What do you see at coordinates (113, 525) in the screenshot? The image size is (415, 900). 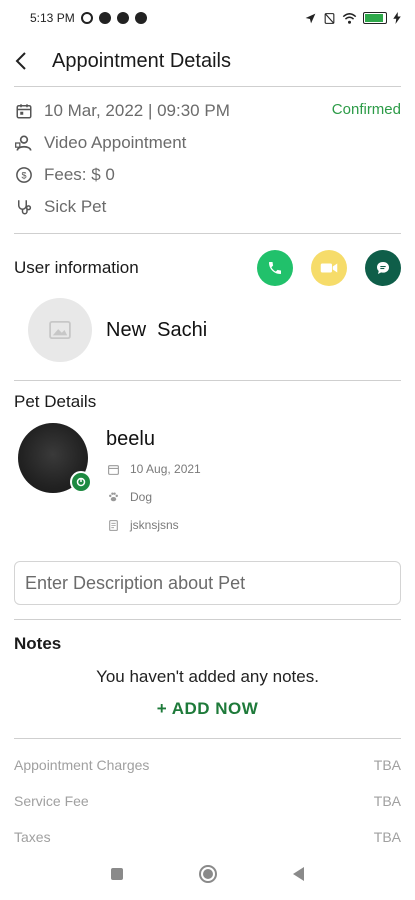 I see `document-icon` at bounding box center [113, 525].